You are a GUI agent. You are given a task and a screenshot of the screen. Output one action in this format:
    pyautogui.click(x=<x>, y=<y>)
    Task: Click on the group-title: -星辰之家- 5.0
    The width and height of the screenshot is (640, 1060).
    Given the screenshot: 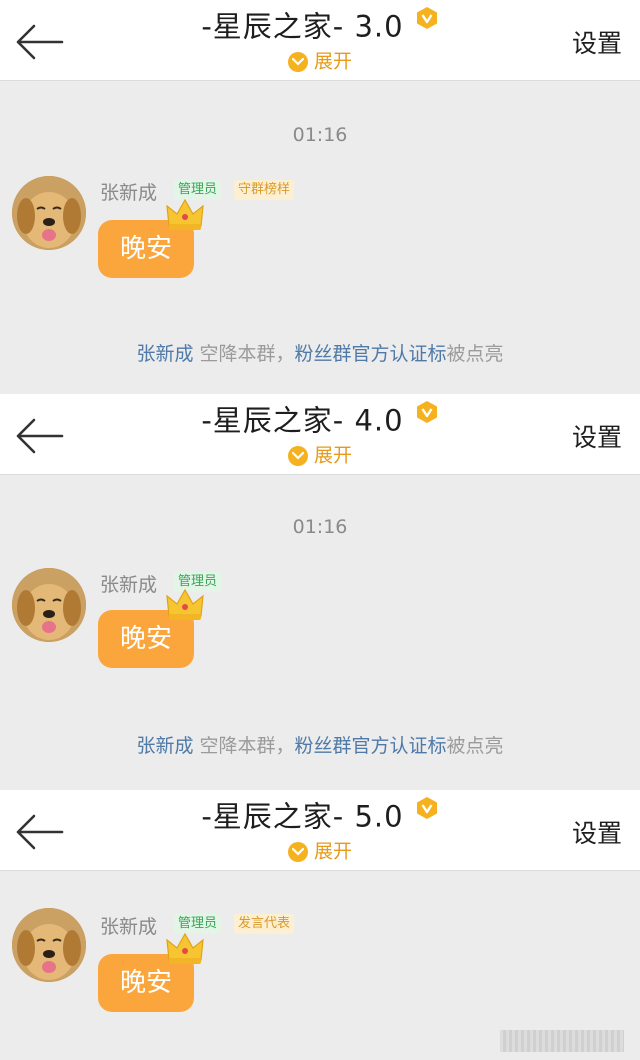 What is the action you would take?
    pyautogui.click(x=320, y=816)
    